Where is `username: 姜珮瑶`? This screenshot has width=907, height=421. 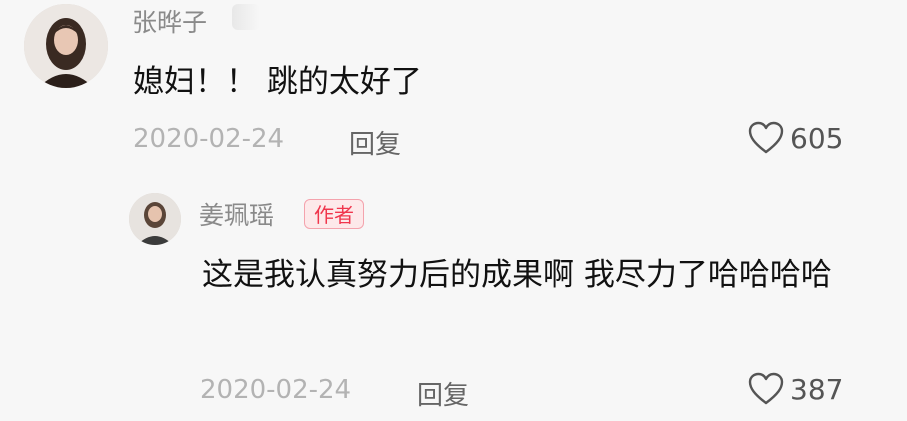
username: 姜珮瑶 is located at coordinates (236, 214).